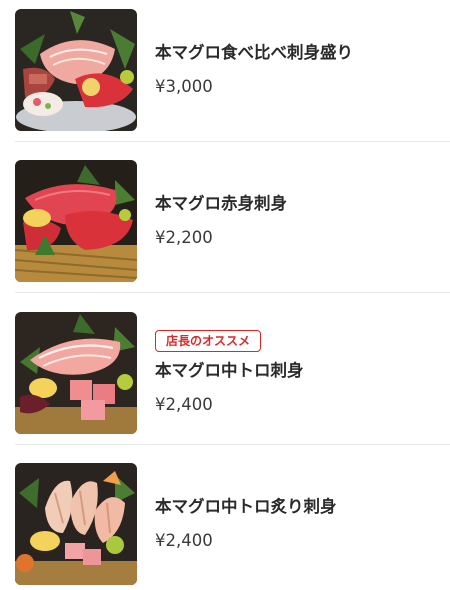 This screenshot has width=450, height=590. Describe the element at coordinates (208, 341) in the screenshot. I see `recommend-badge: 店長のオススメ` at that location.